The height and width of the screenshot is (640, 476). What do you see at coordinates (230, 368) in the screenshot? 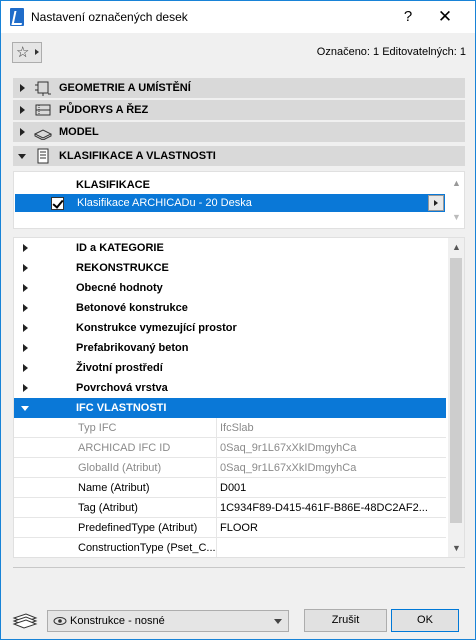
I see `property-group-row: Životní prostředí` at bounding box center [230, 368].